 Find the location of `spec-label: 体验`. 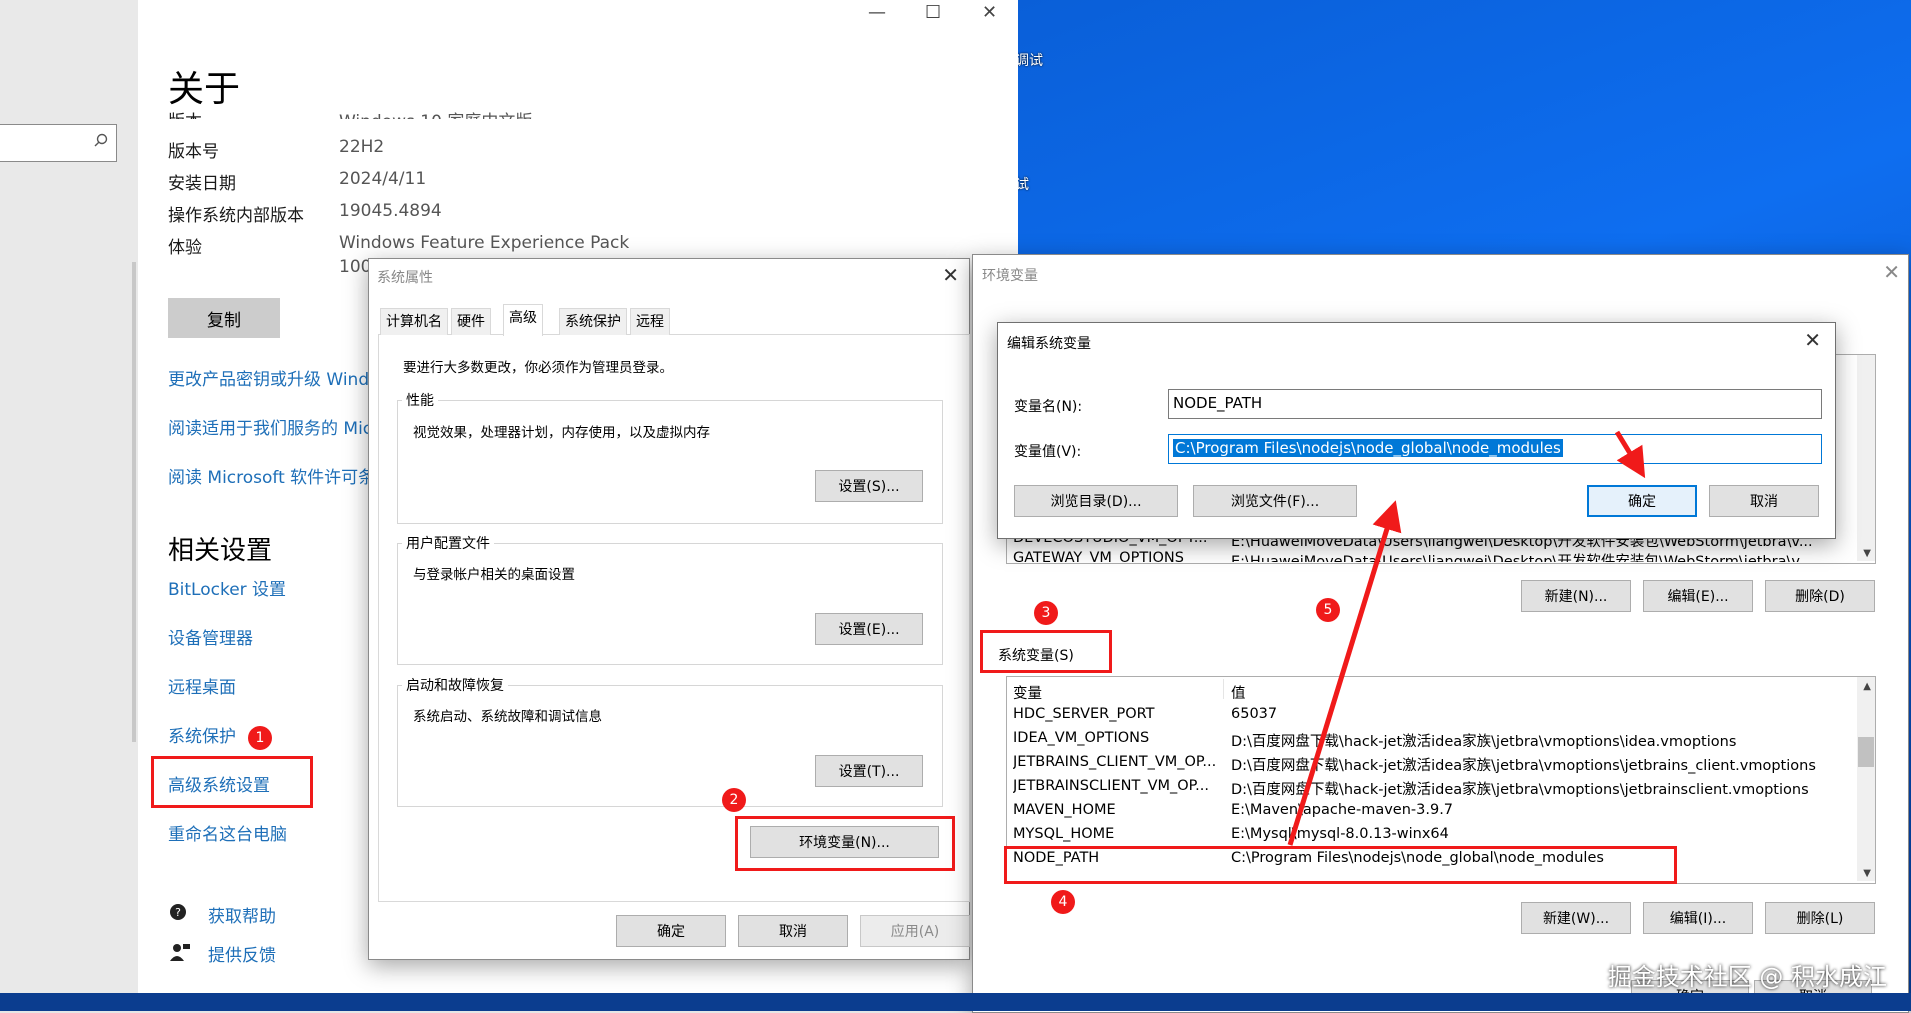

spec-label: 体验 is located at coordinates (185, 248).